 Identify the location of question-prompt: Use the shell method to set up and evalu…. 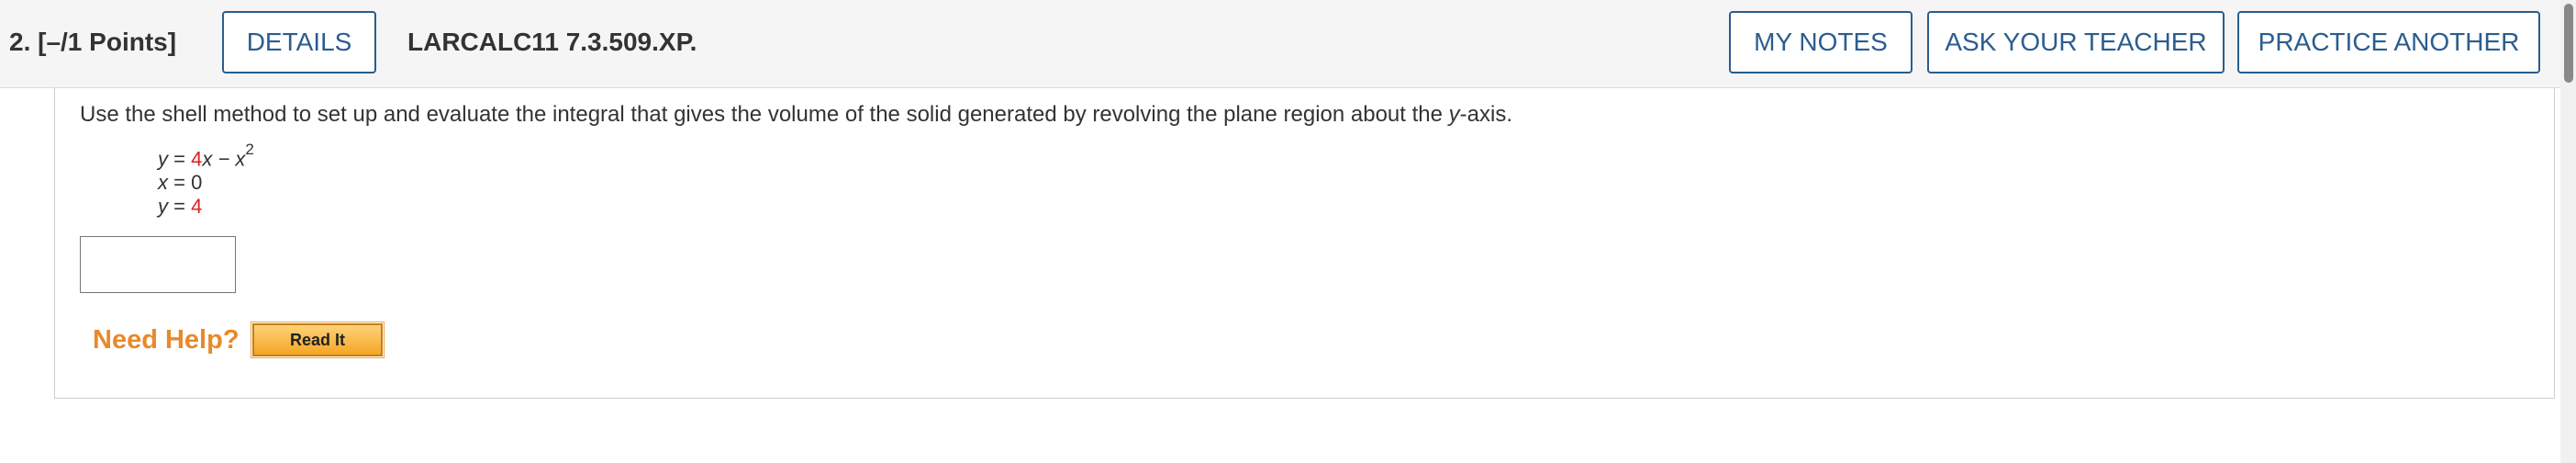
(796, 115).